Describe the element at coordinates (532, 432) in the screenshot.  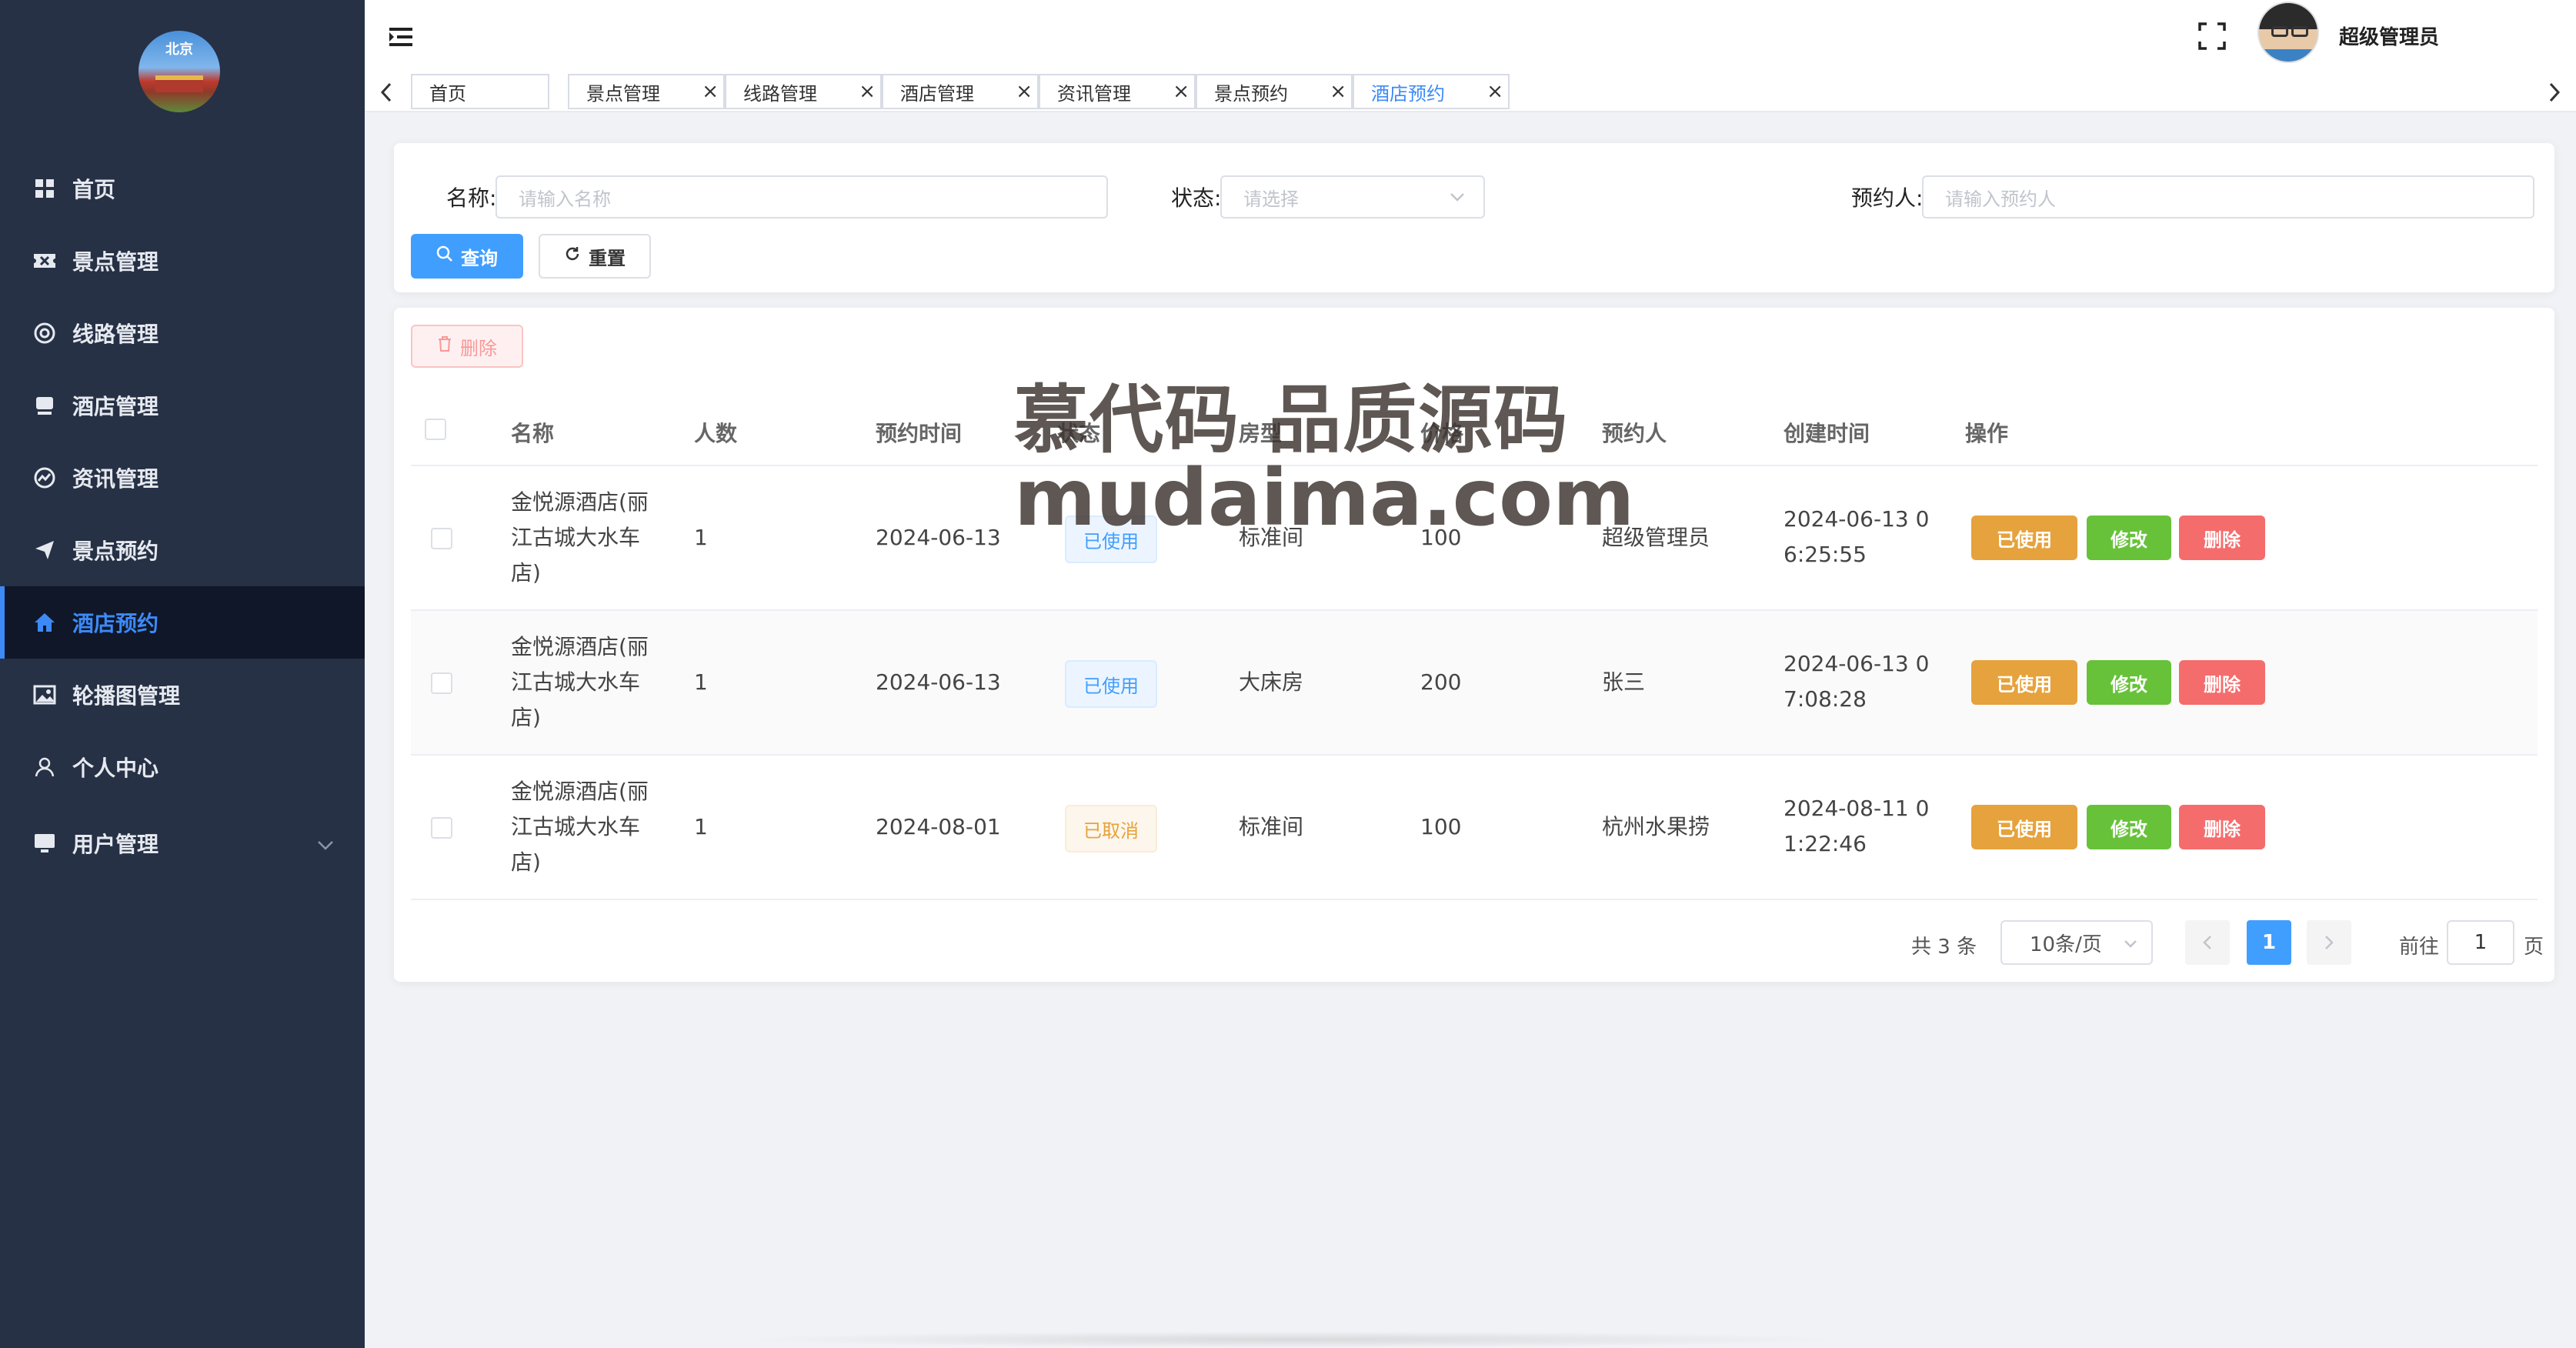
I see `column-header: 名称` at that location.